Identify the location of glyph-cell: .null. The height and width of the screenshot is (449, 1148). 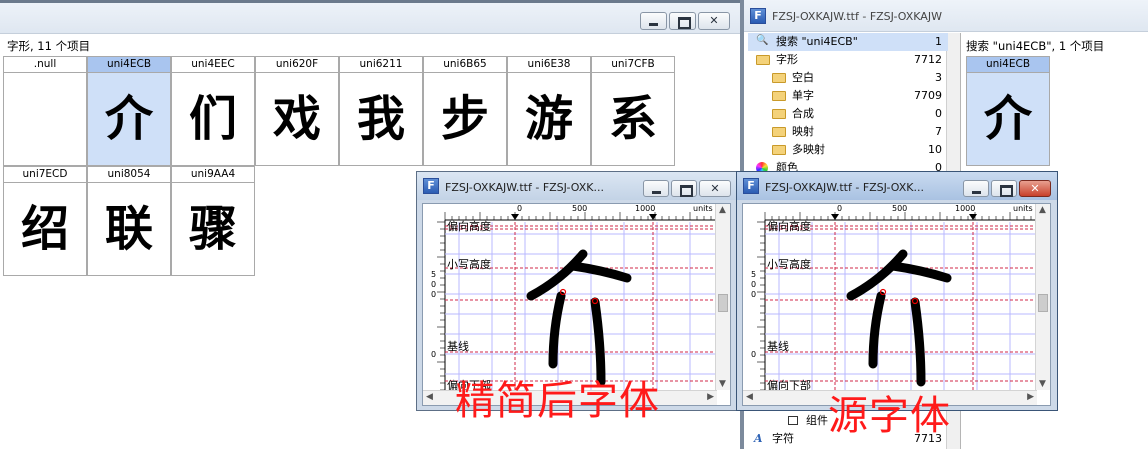
(45, 111).